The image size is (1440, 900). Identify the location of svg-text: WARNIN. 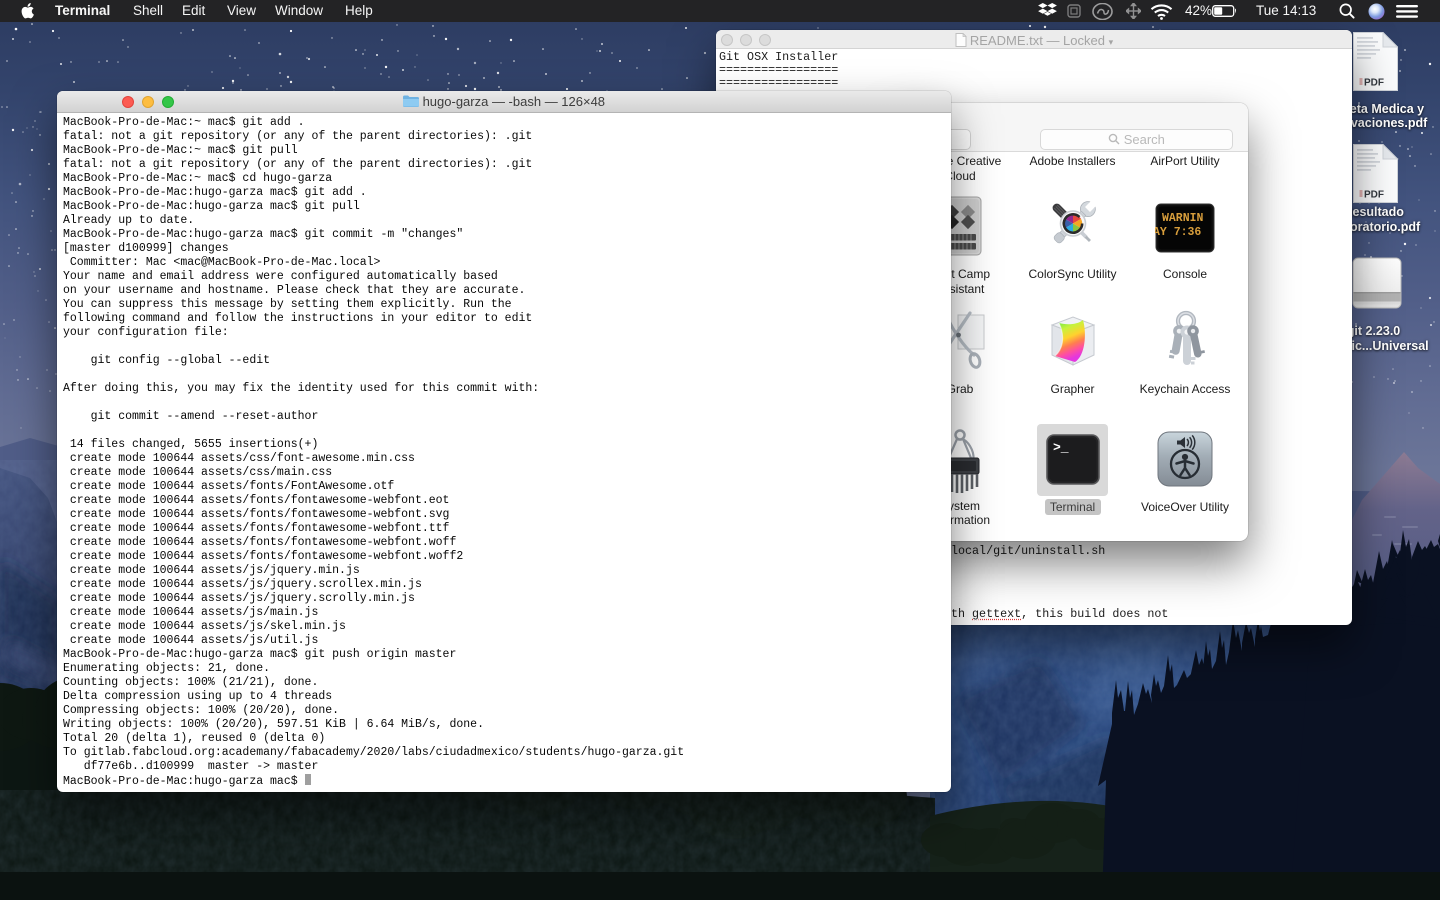
(1183, 218).